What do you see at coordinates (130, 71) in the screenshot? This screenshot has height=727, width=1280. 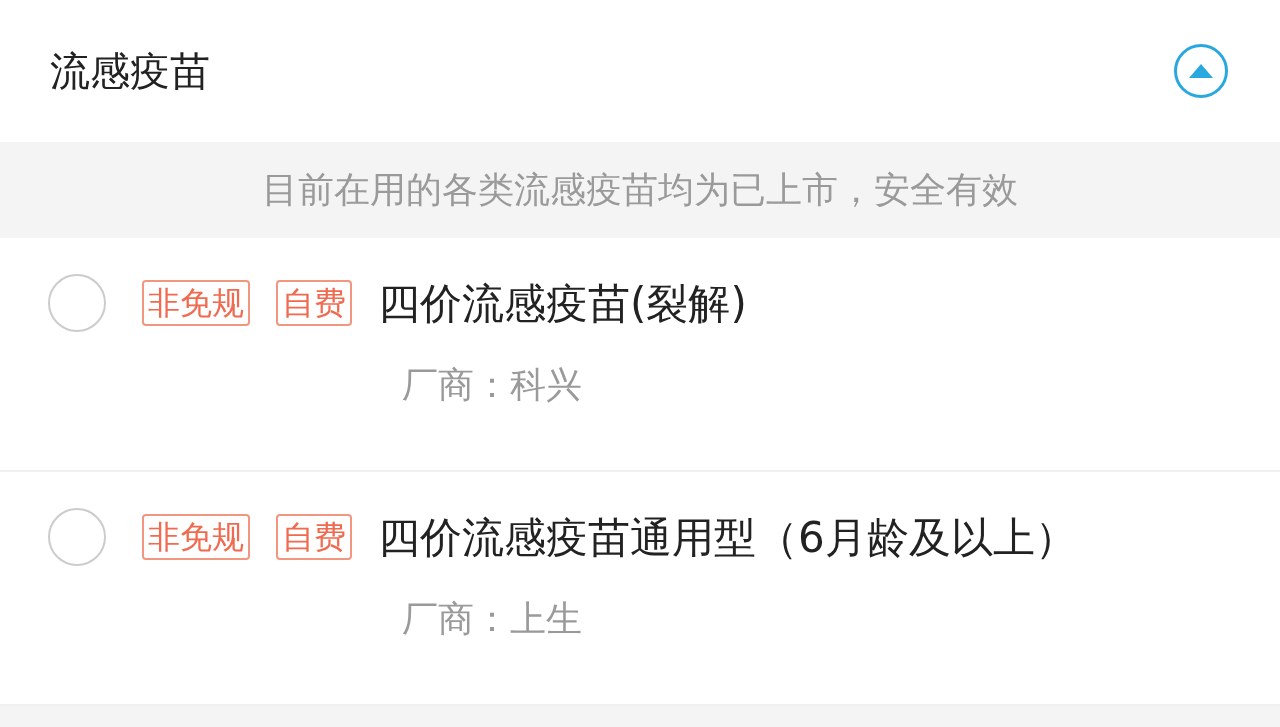 I see `section-title: 流感疫苗` at bounding box center [130, 71].